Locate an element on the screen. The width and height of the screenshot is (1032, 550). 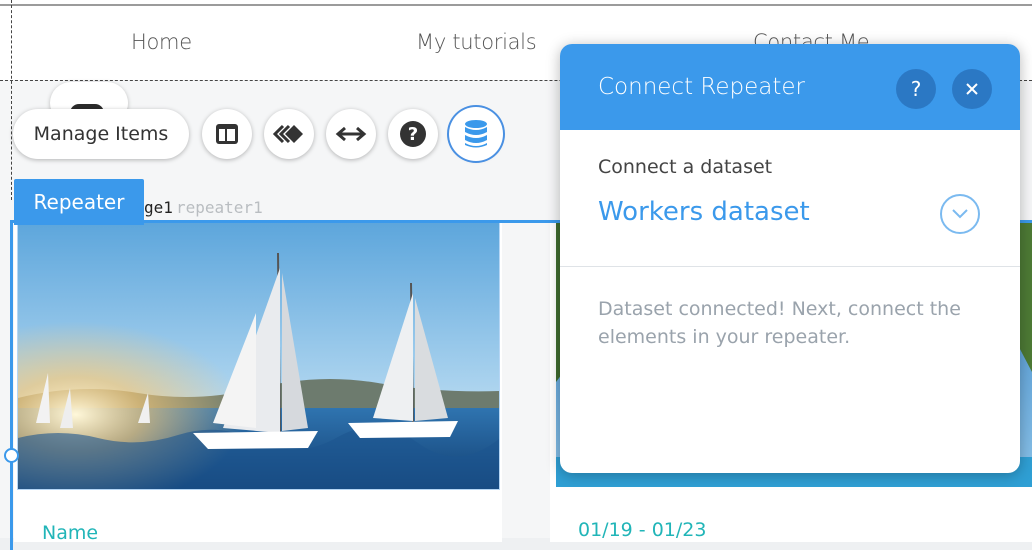
panel-header: Connect Repeater ? is located at coordinates (790, 87).